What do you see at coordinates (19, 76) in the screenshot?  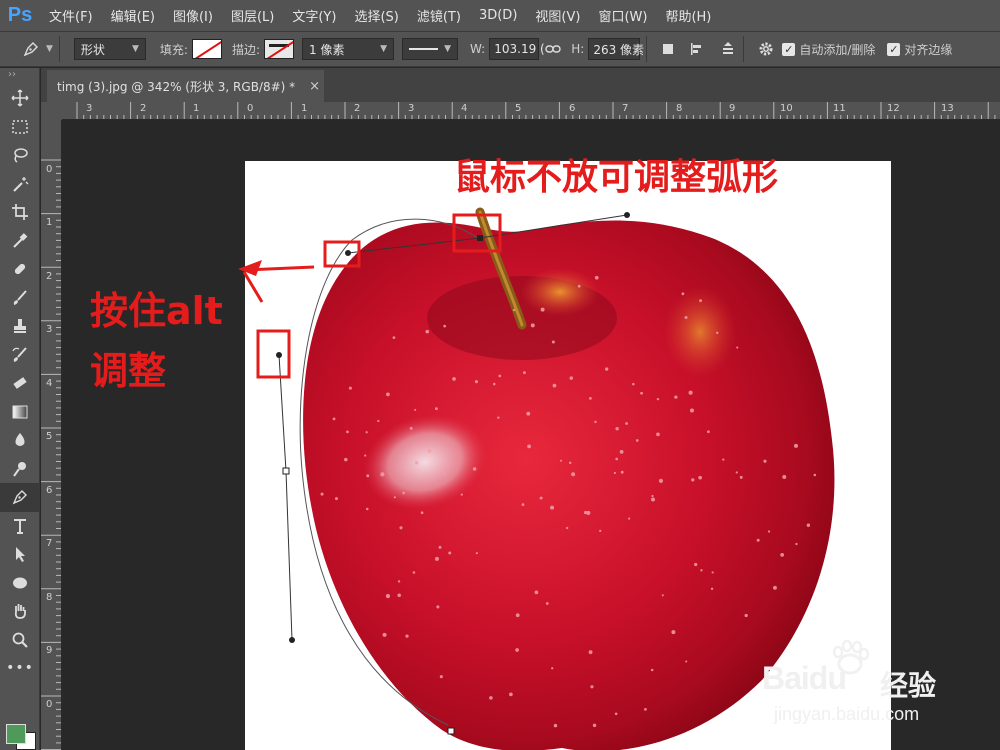 I see `panel-grip-icon: ››` at bounding box center [19, 76].